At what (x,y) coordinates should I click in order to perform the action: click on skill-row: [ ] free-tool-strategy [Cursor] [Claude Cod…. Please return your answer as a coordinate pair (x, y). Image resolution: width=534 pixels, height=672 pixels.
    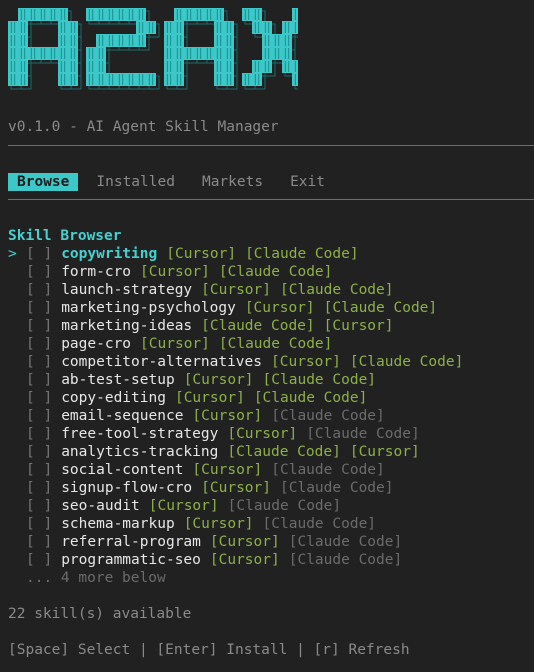
    Looking at the image, I should click on (240, 434).